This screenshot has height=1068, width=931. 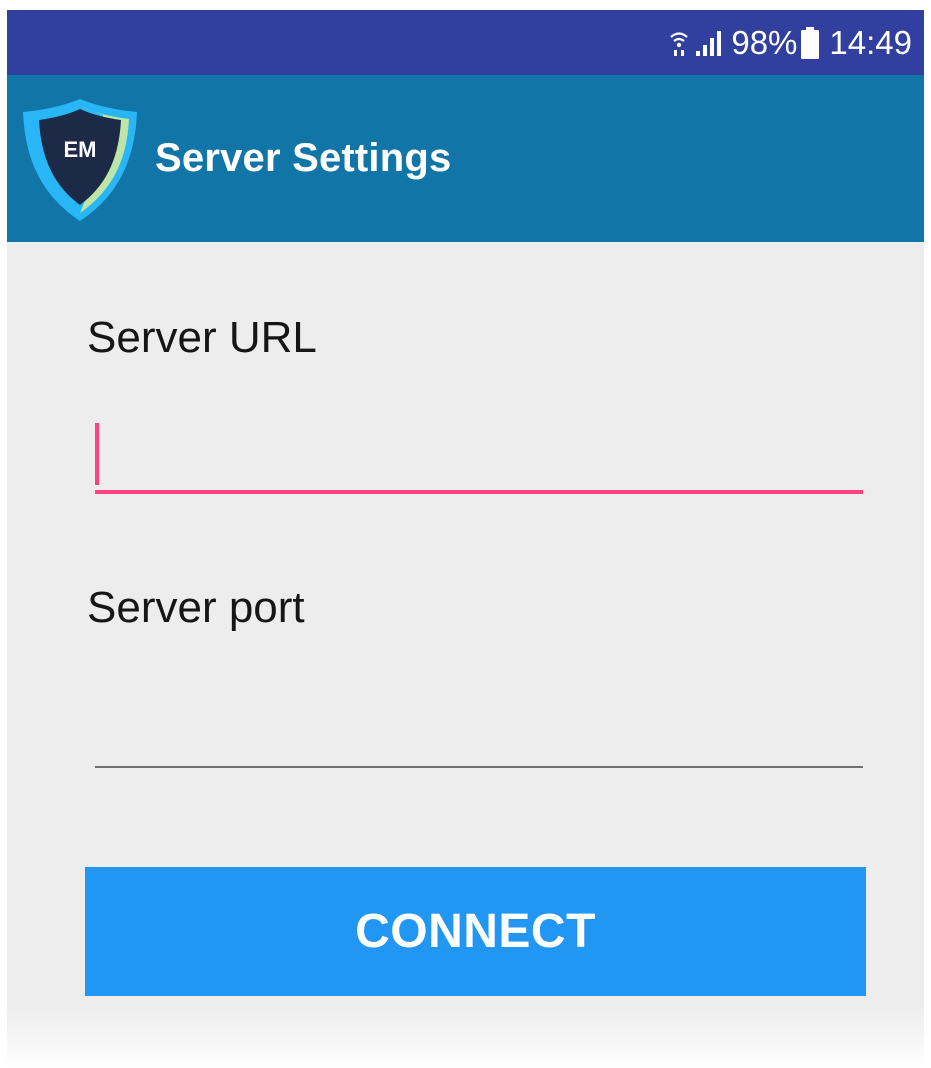 What do you see at coordinates (303, 158) in the screenshot?
I see `page-title: Server Settings` at bounding box center [303, 158].